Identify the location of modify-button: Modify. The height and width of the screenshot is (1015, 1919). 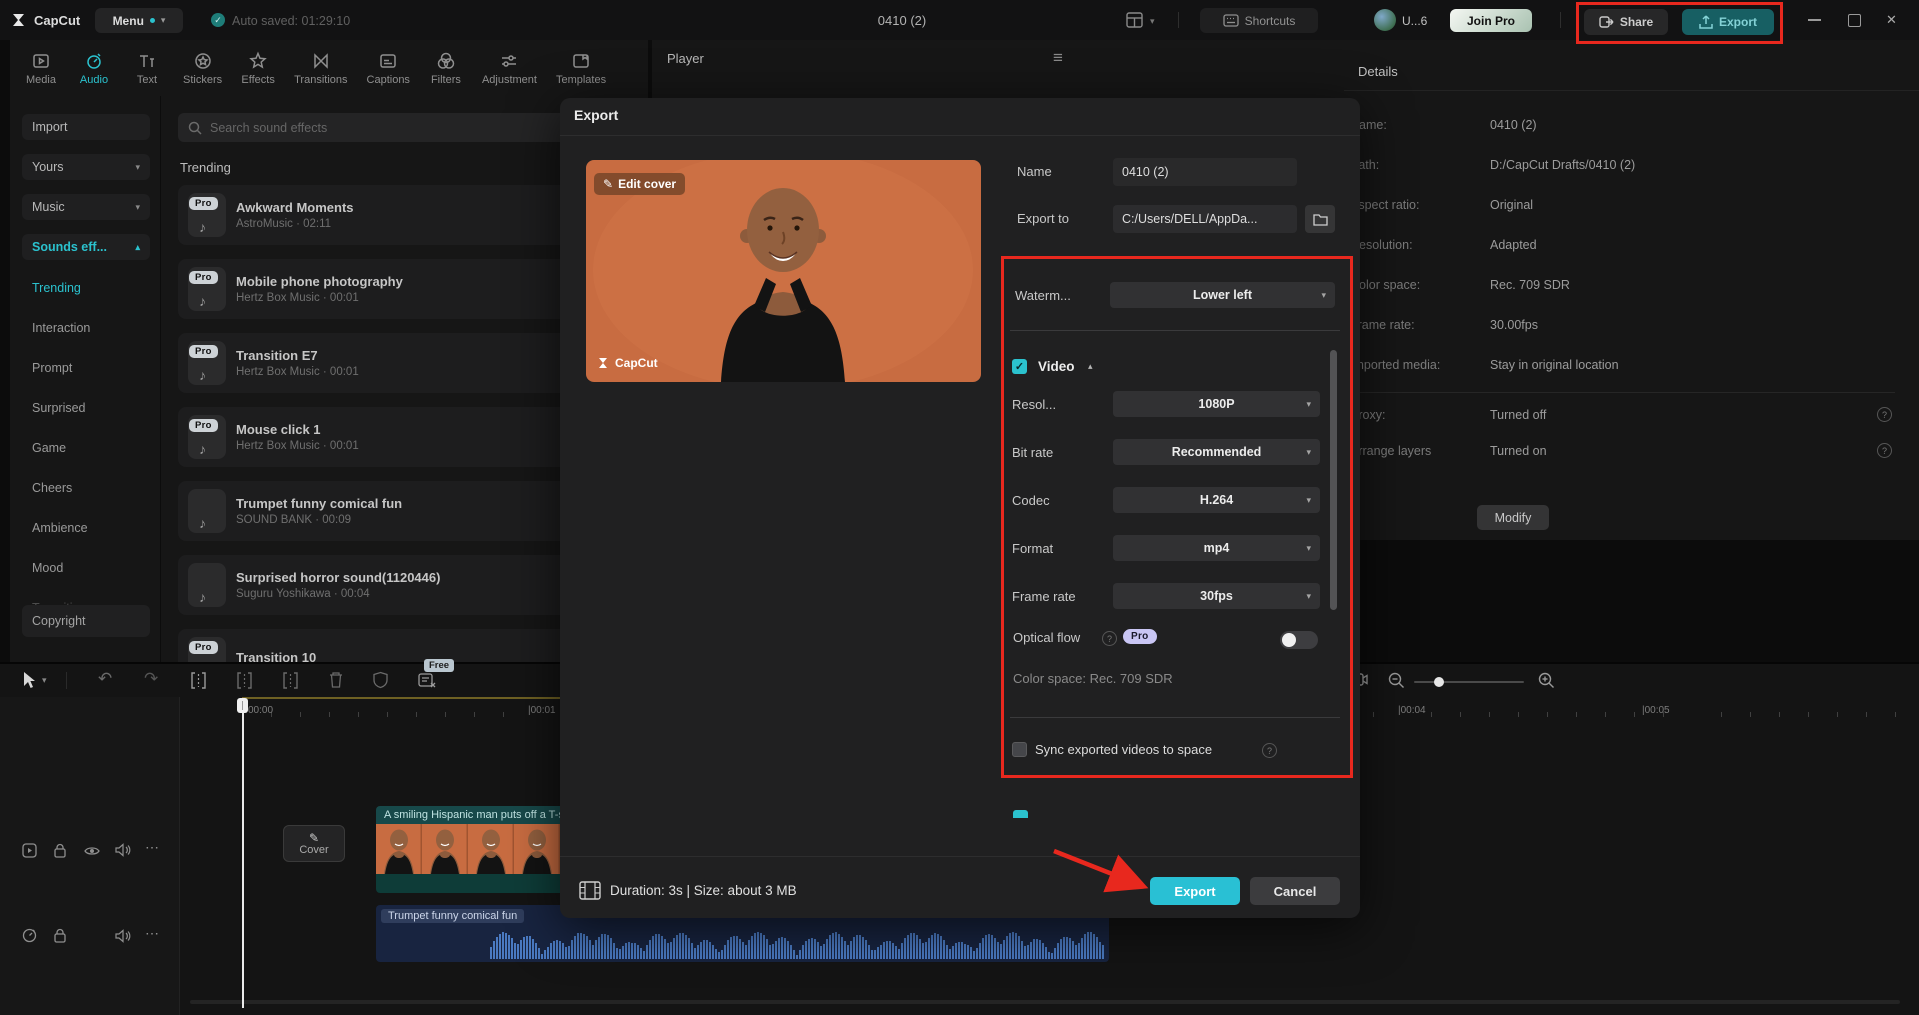
(1513, 517).